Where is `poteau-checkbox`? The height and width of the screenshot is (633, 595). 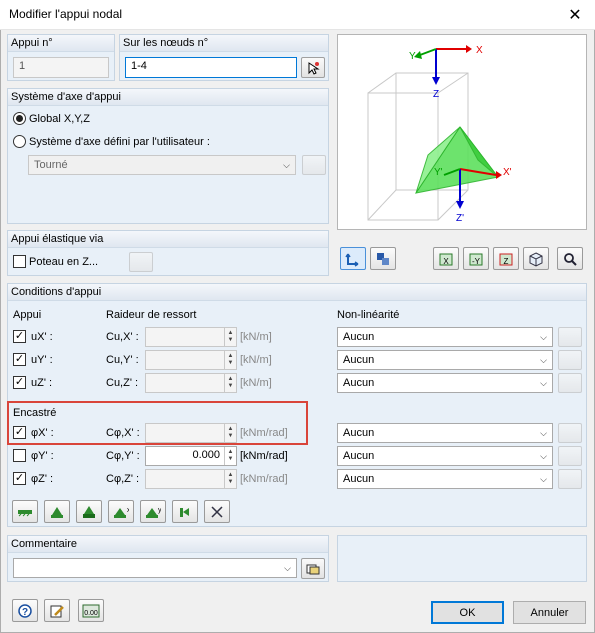
poteau-checkbox is located at coordinates (19, 261).